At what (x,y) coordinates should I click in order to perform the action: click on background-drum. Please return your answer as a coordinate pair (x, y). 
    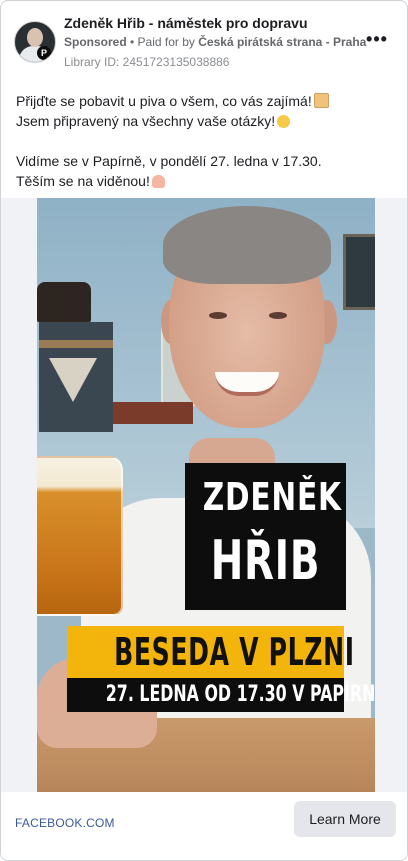
    Looking at the image, I should click on (76, 377).